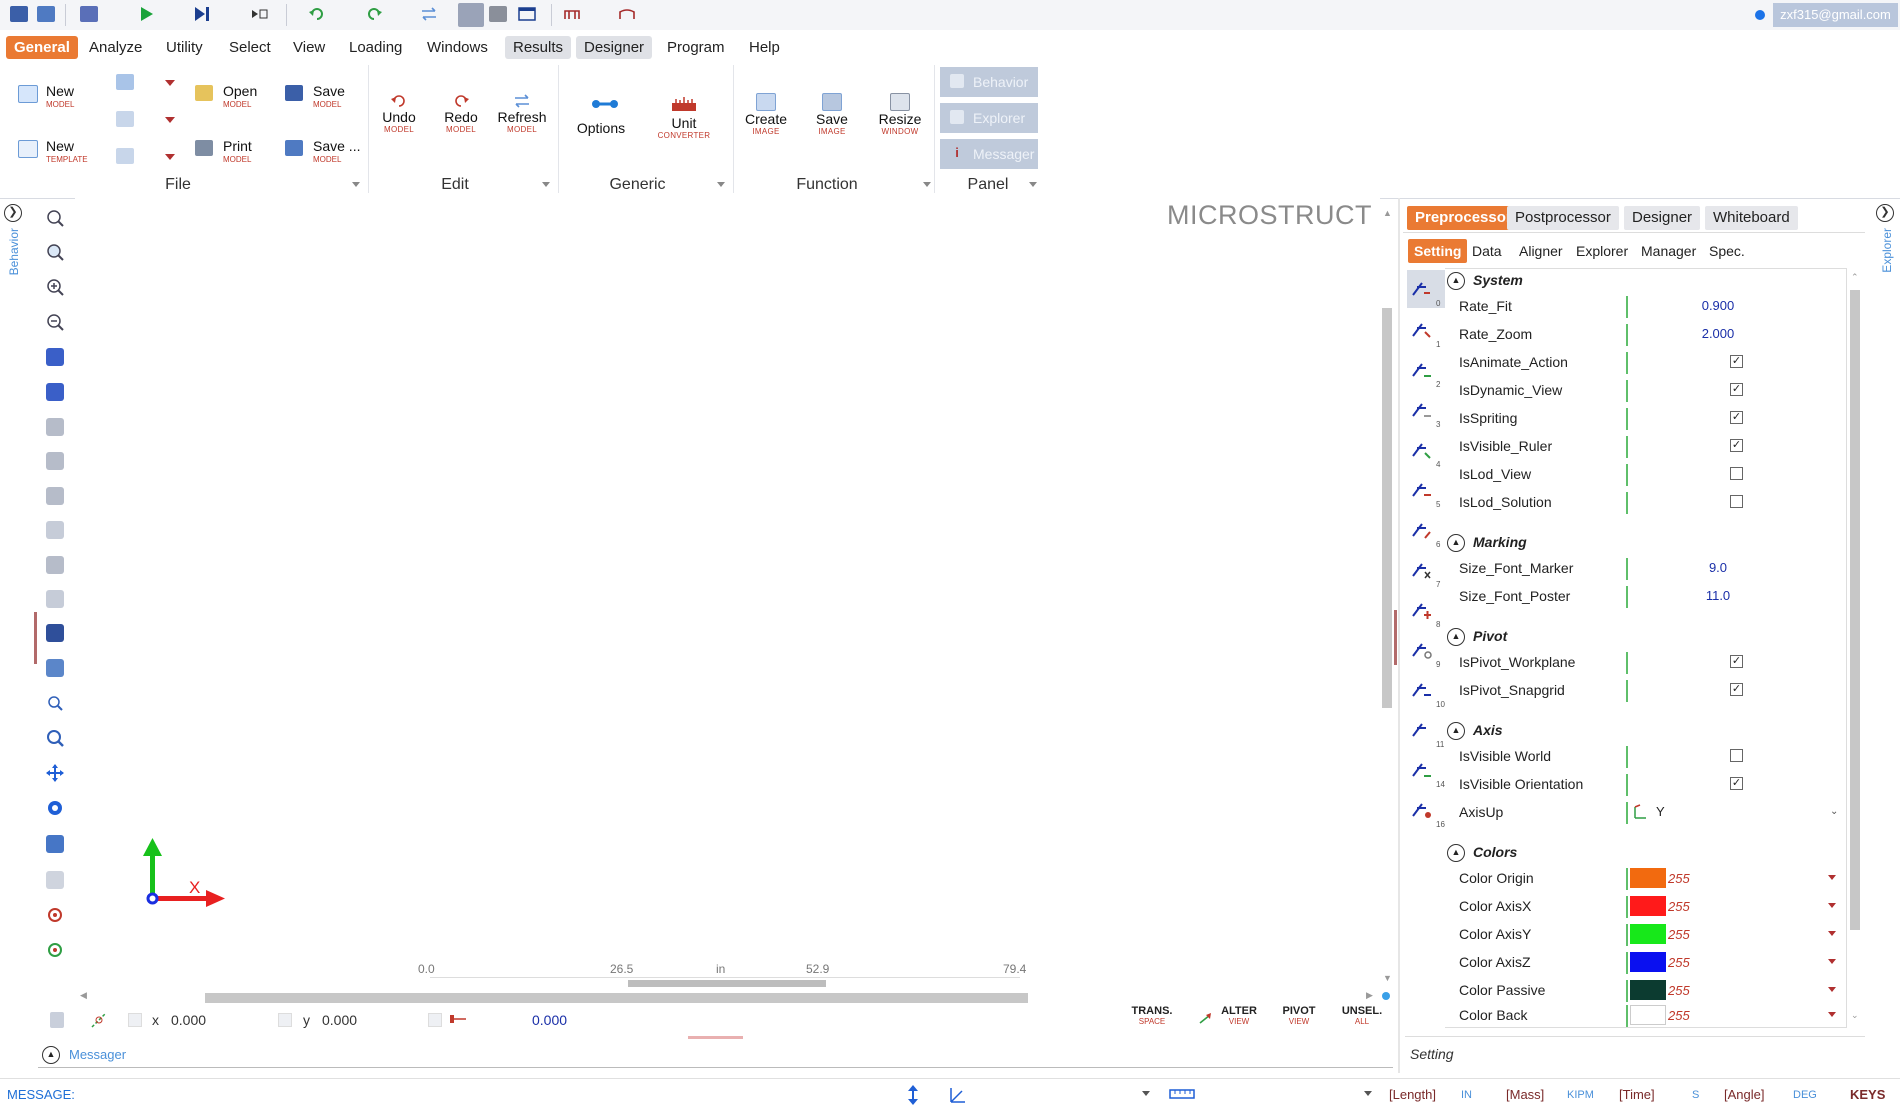  I want to click on is-pivot-snapgrid-checkbox: ✓, so click(1736, 689).